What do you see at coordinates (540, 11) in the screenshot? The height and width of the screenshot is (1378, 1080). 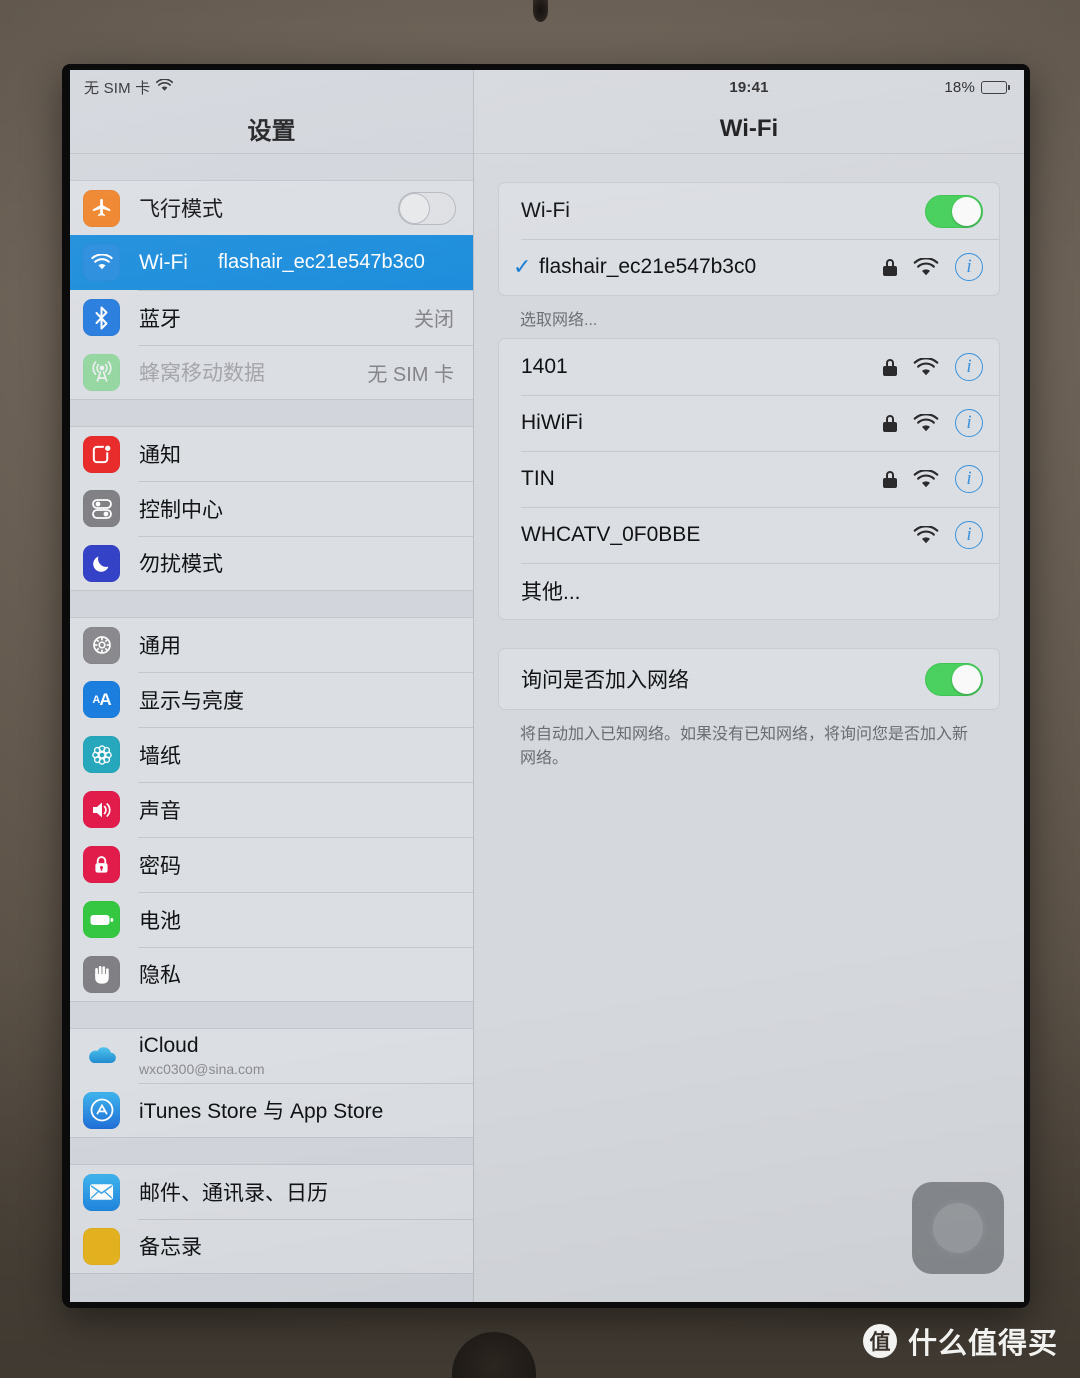 I see `front-camera-dot` at bounding box center [540, 11].